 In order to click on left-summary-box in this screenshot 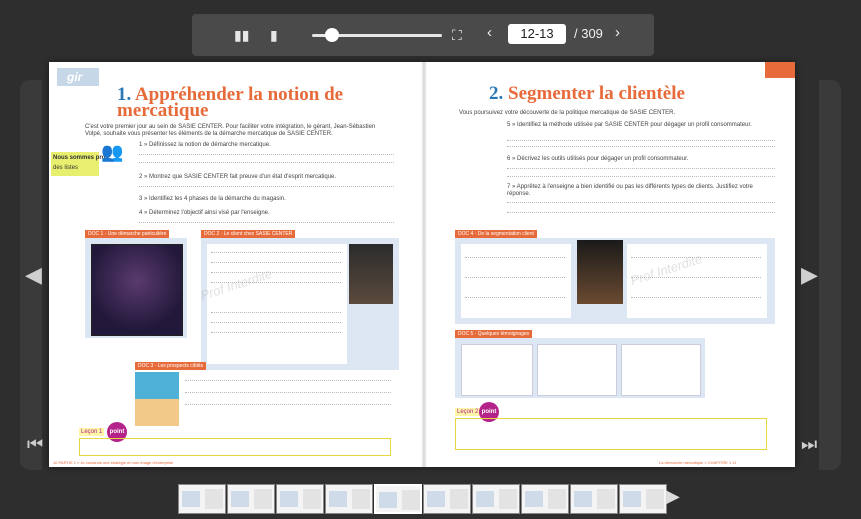, I will do `click(235, 447)`.